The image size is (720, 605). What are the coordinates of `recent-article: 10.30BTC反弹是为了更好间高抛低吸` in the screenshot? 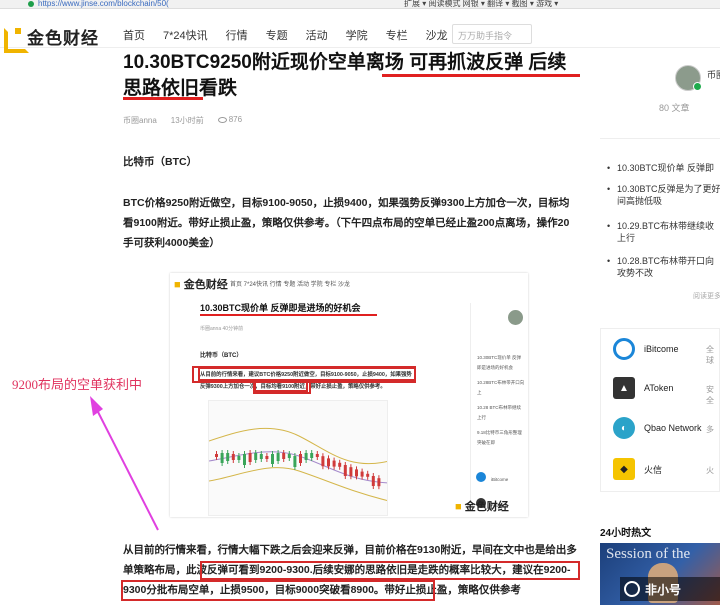 It's located at (663, 195).